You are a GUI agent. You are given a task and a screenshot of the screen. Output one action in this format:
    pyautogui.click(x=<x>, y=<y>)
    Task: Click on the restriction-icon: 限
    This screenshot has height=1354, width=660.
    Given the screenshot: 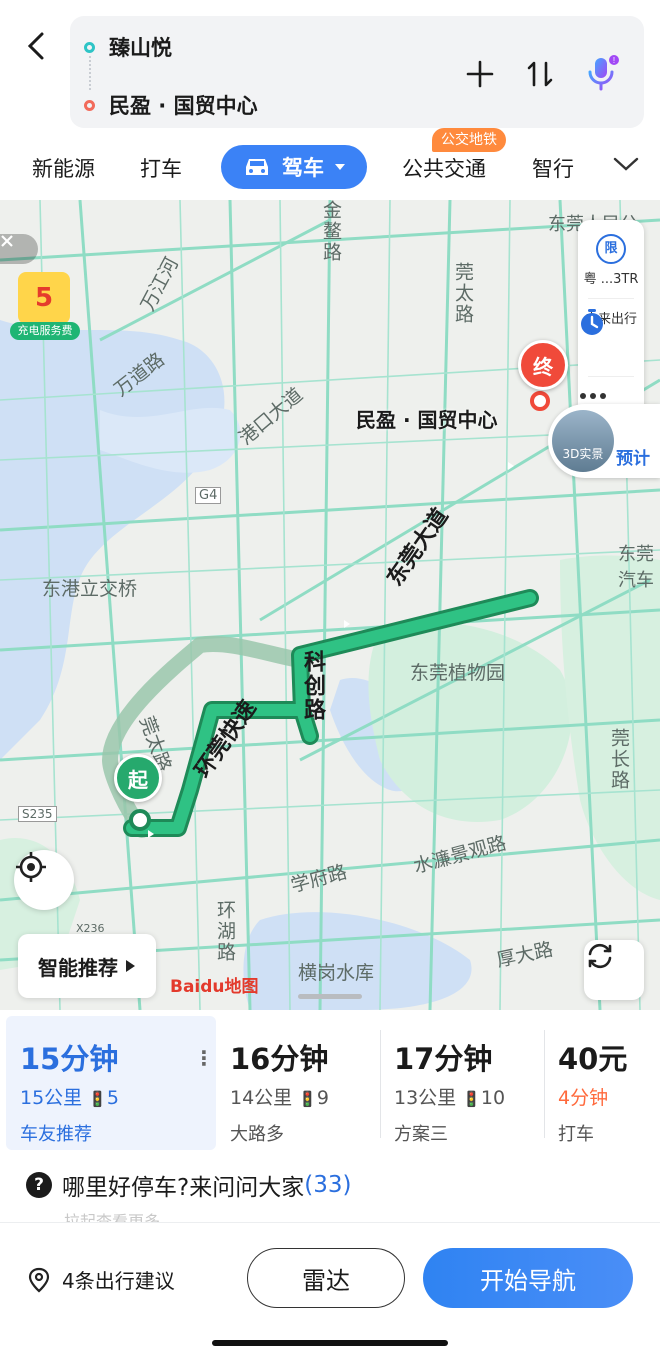 What is the action you would take?
    pyautogui.click(x=611, y=249)
    